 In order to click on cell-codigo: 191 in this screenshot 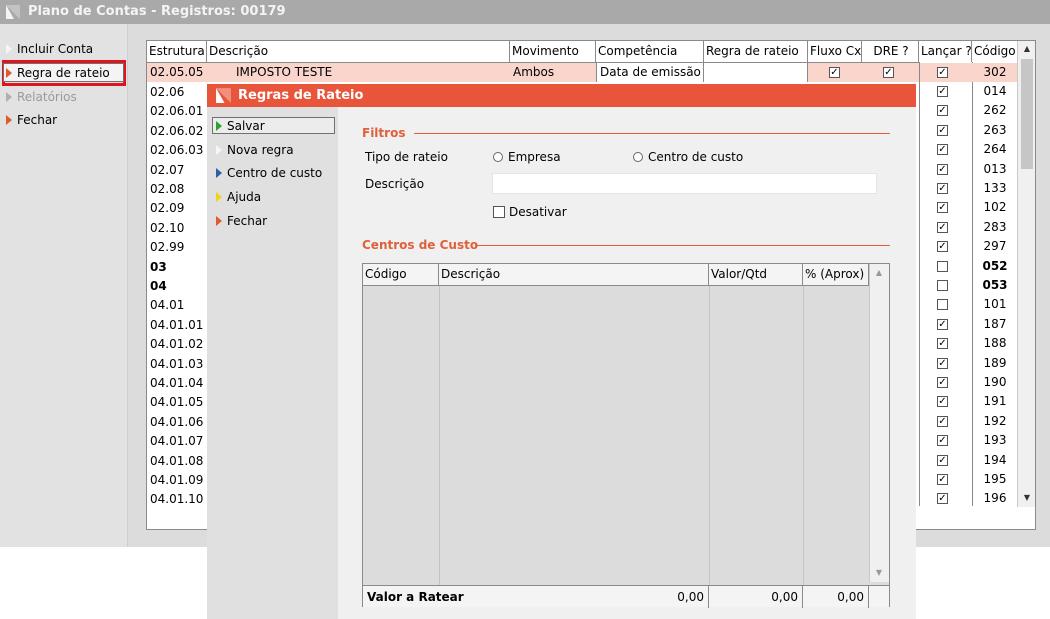, I will do `click(995, 401)`.